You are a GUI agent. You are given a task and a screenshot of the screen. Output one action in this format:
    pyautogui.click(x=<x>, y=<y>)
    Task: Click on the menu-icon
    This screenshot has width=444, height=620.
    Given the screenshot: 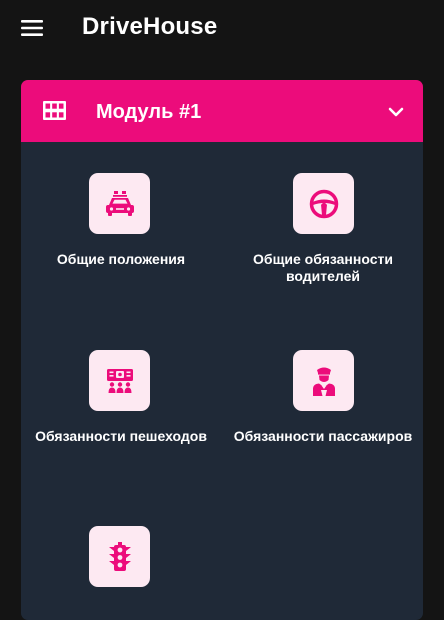 What is the action you would take?
    pyautogui.click(x=32, y=28)
    